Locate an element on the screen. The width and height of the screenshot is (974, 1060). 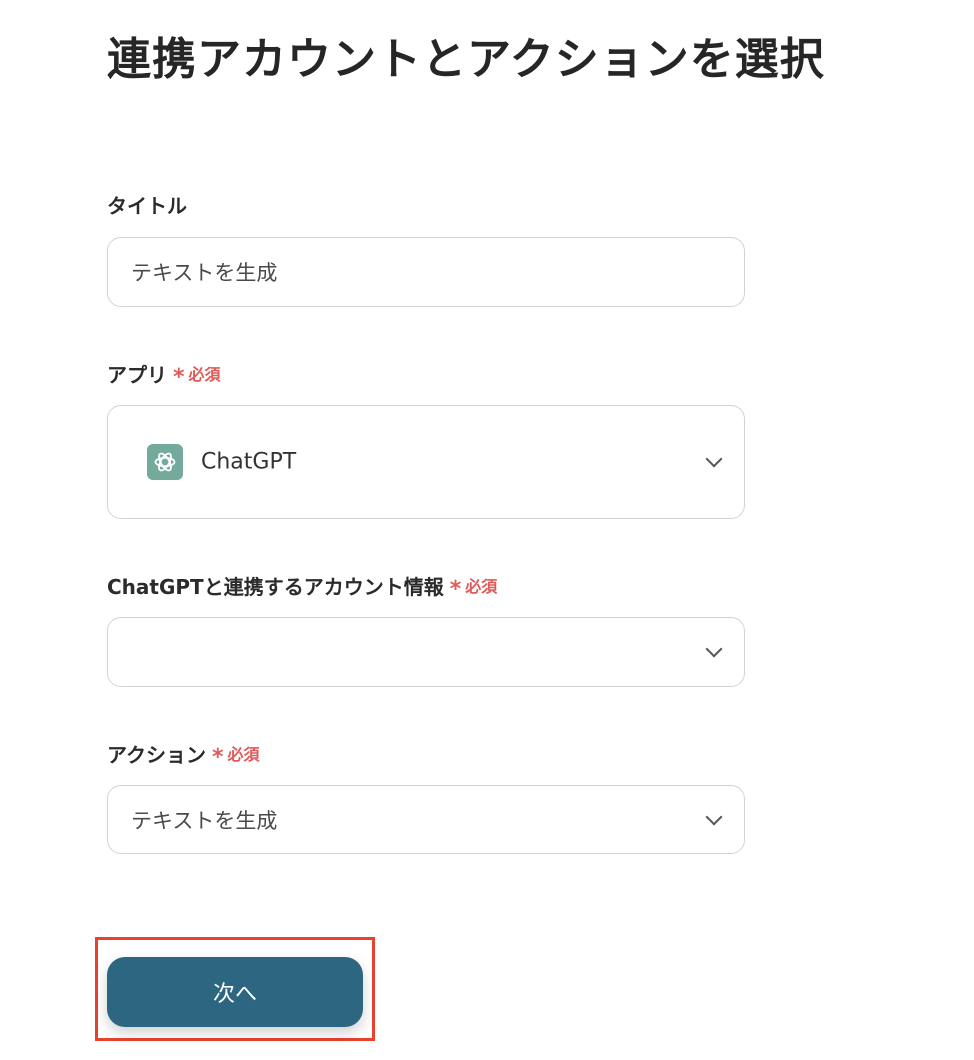
action-label-text: アクション is located at coordinates (156, 755).